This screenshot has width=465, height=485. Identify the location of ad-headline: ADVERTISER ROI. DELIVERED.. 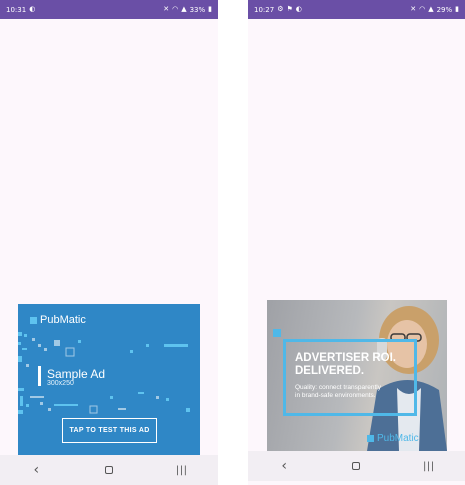
(345, 365).